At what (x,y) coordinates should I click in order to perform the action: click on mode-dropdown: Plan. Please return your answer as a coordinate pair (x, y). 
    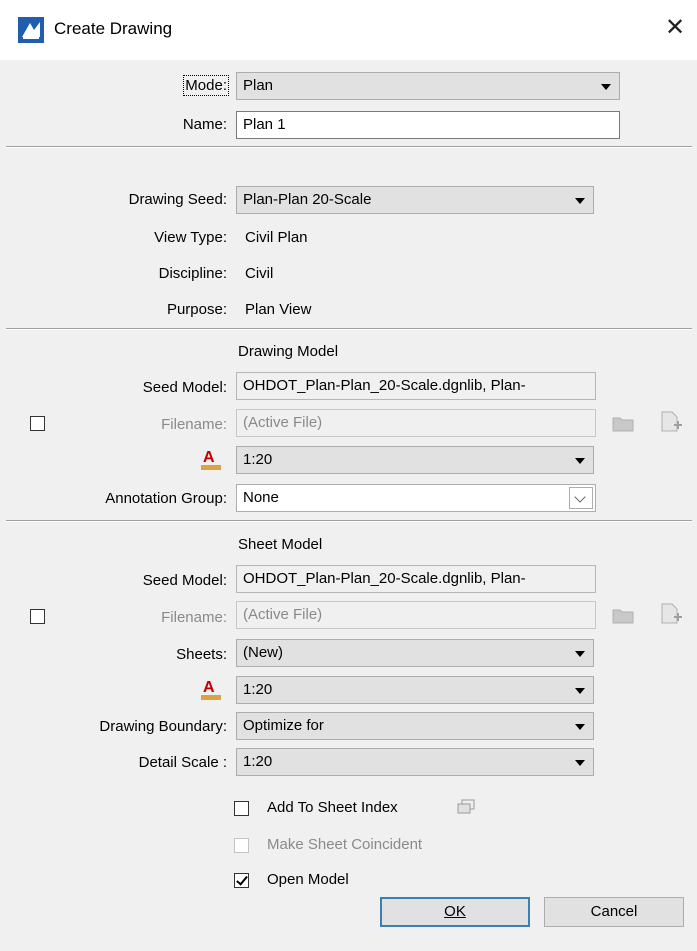
    Looking at the image, I should click on (428, 86).